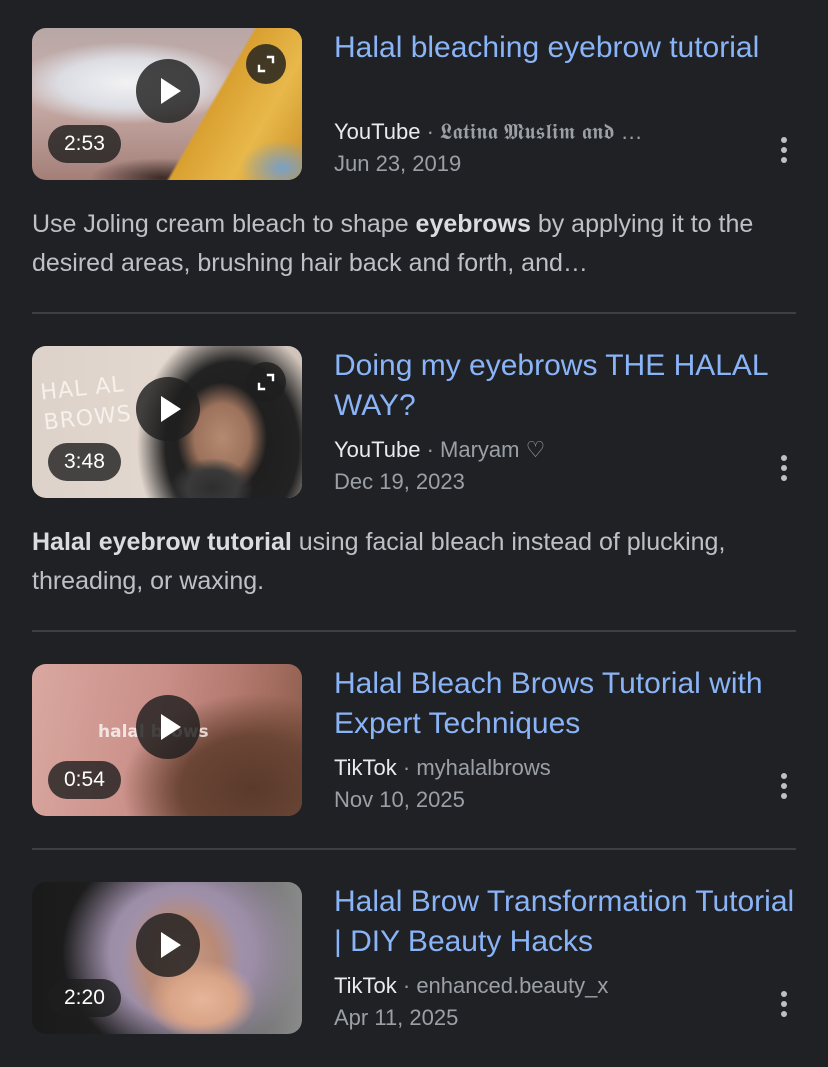 This screenshot has width=828, height=1067. What do you see at coordinates (569, 48) in the screenshot?
I see `result-title-link: Halal bleaching eyebrow tutorial` at bounding box center [569, 48].